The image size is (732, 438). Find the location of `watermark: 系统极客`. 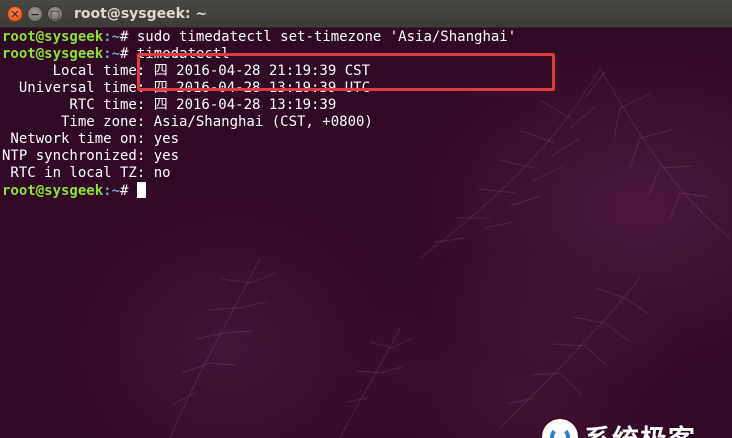

watermark: 系统极客 is located at coordinates (619, 427).